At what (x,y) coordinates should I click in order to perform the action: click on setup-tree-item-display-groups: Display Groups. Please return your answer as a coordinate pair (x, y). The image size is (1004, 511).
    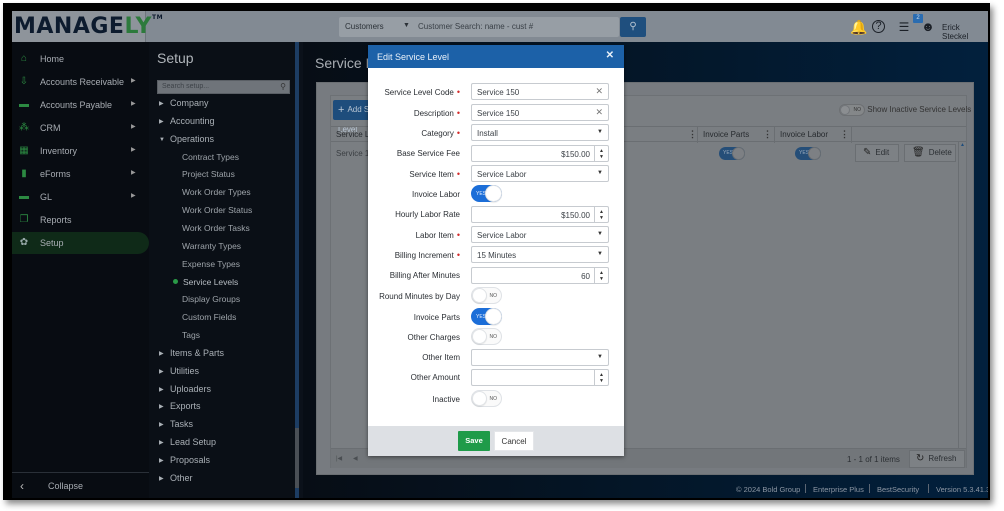
    Looking at the image, I should click on (211, 299).